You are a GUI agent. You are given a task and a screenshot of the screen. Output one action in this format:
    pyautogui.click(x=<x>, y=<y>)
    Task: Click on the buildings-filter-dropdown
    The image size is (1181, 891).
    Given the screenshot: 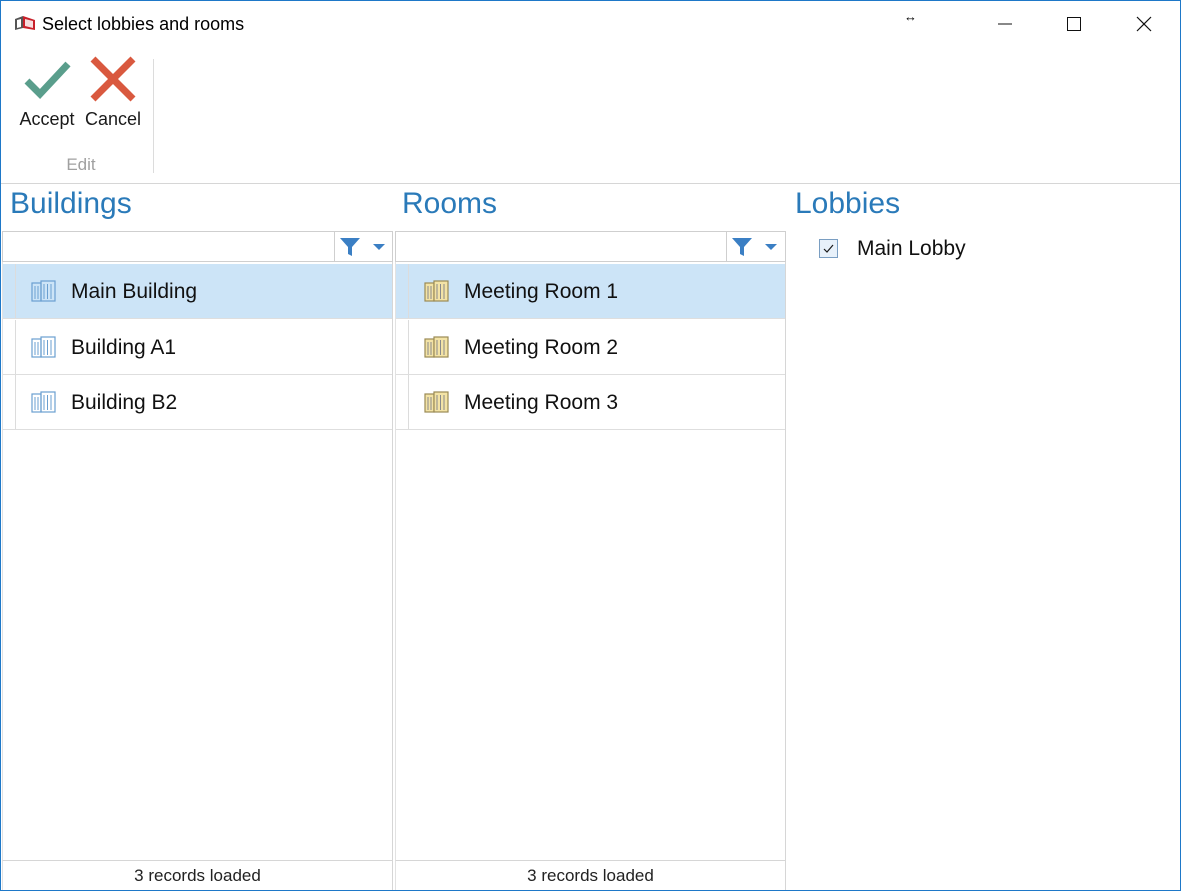 What is the action you would take?
    pyautogui.click(x=379, y=246)
    